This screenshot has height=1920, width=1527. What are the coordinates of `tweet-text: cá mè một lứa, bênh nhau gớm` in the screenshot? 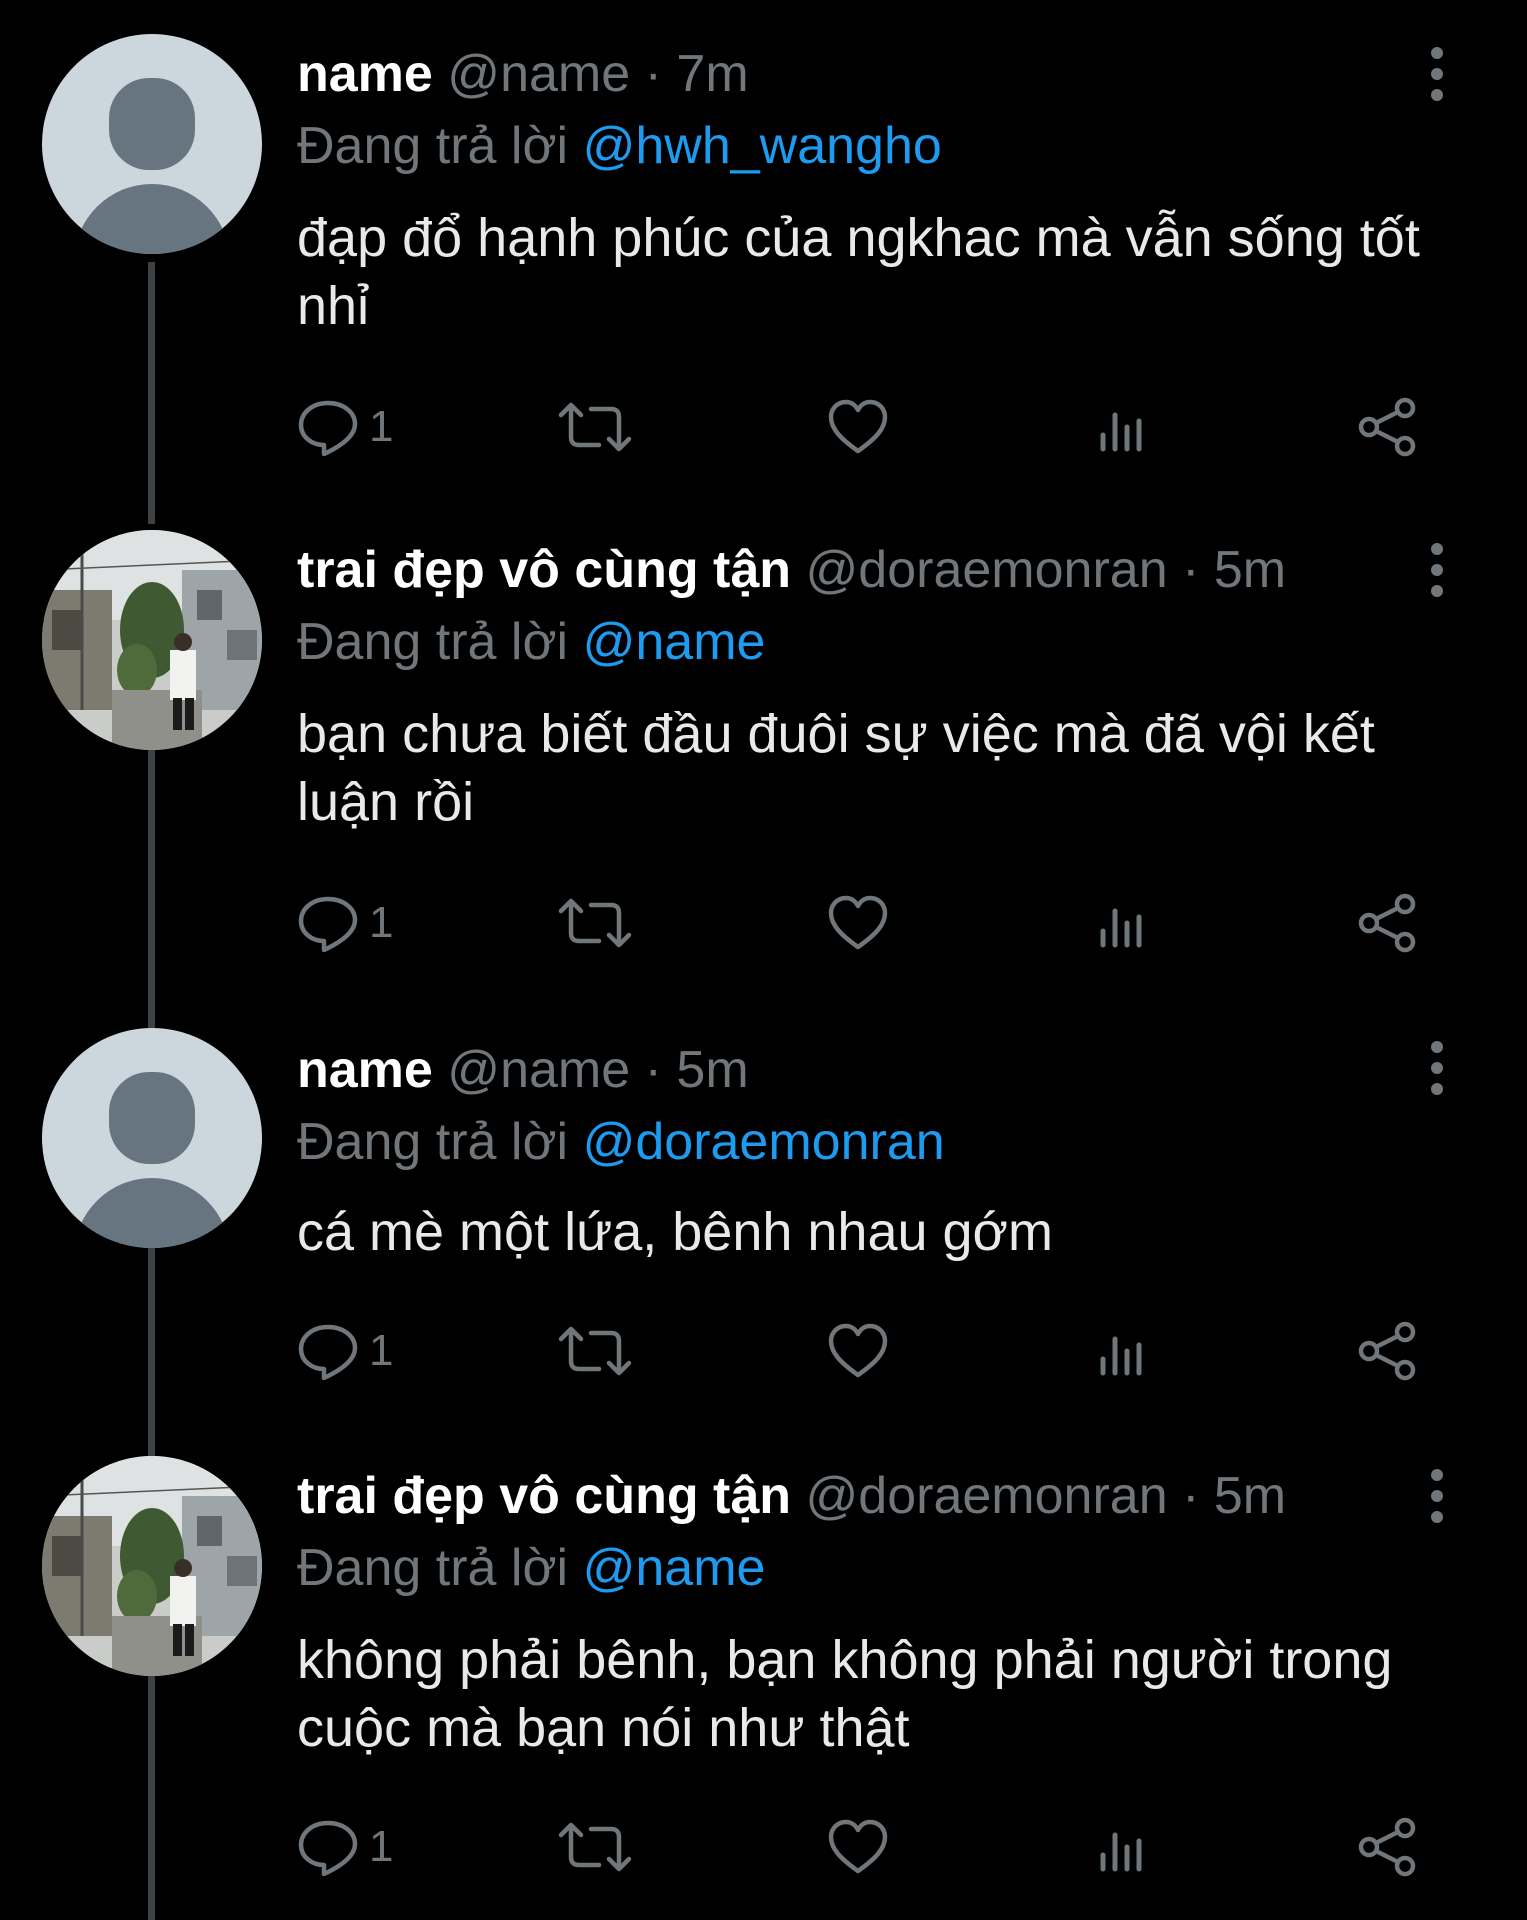 It's located at (675, 1232).